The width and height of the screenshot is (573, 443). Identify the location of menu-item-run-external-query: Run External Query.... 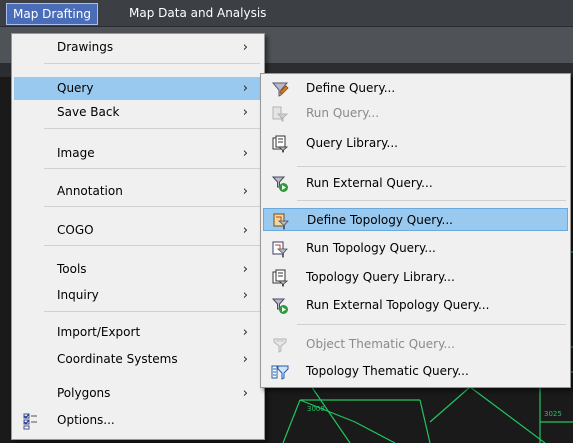
(415, 183).